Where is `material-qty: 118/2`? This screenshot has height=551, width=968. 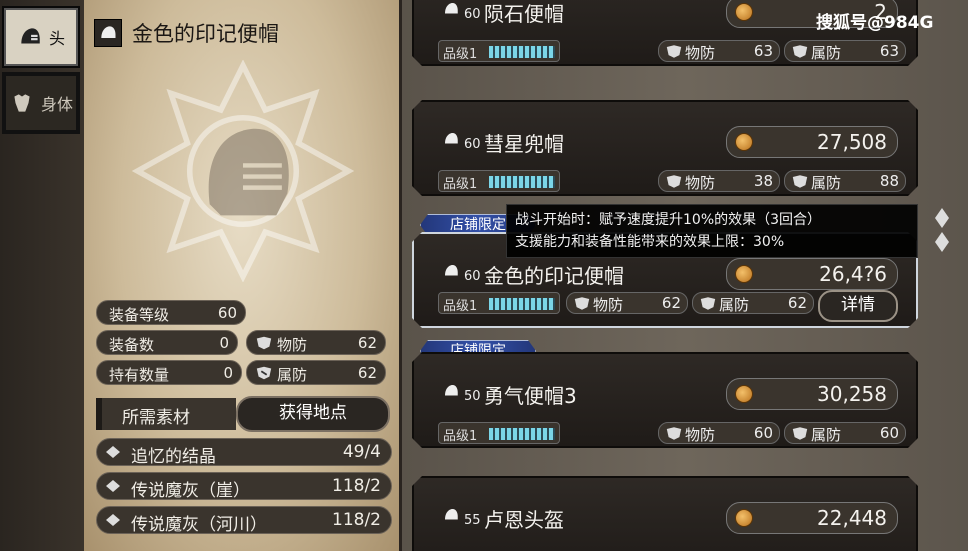
material-qty: 118/2 is located at coordinates (356, 520).